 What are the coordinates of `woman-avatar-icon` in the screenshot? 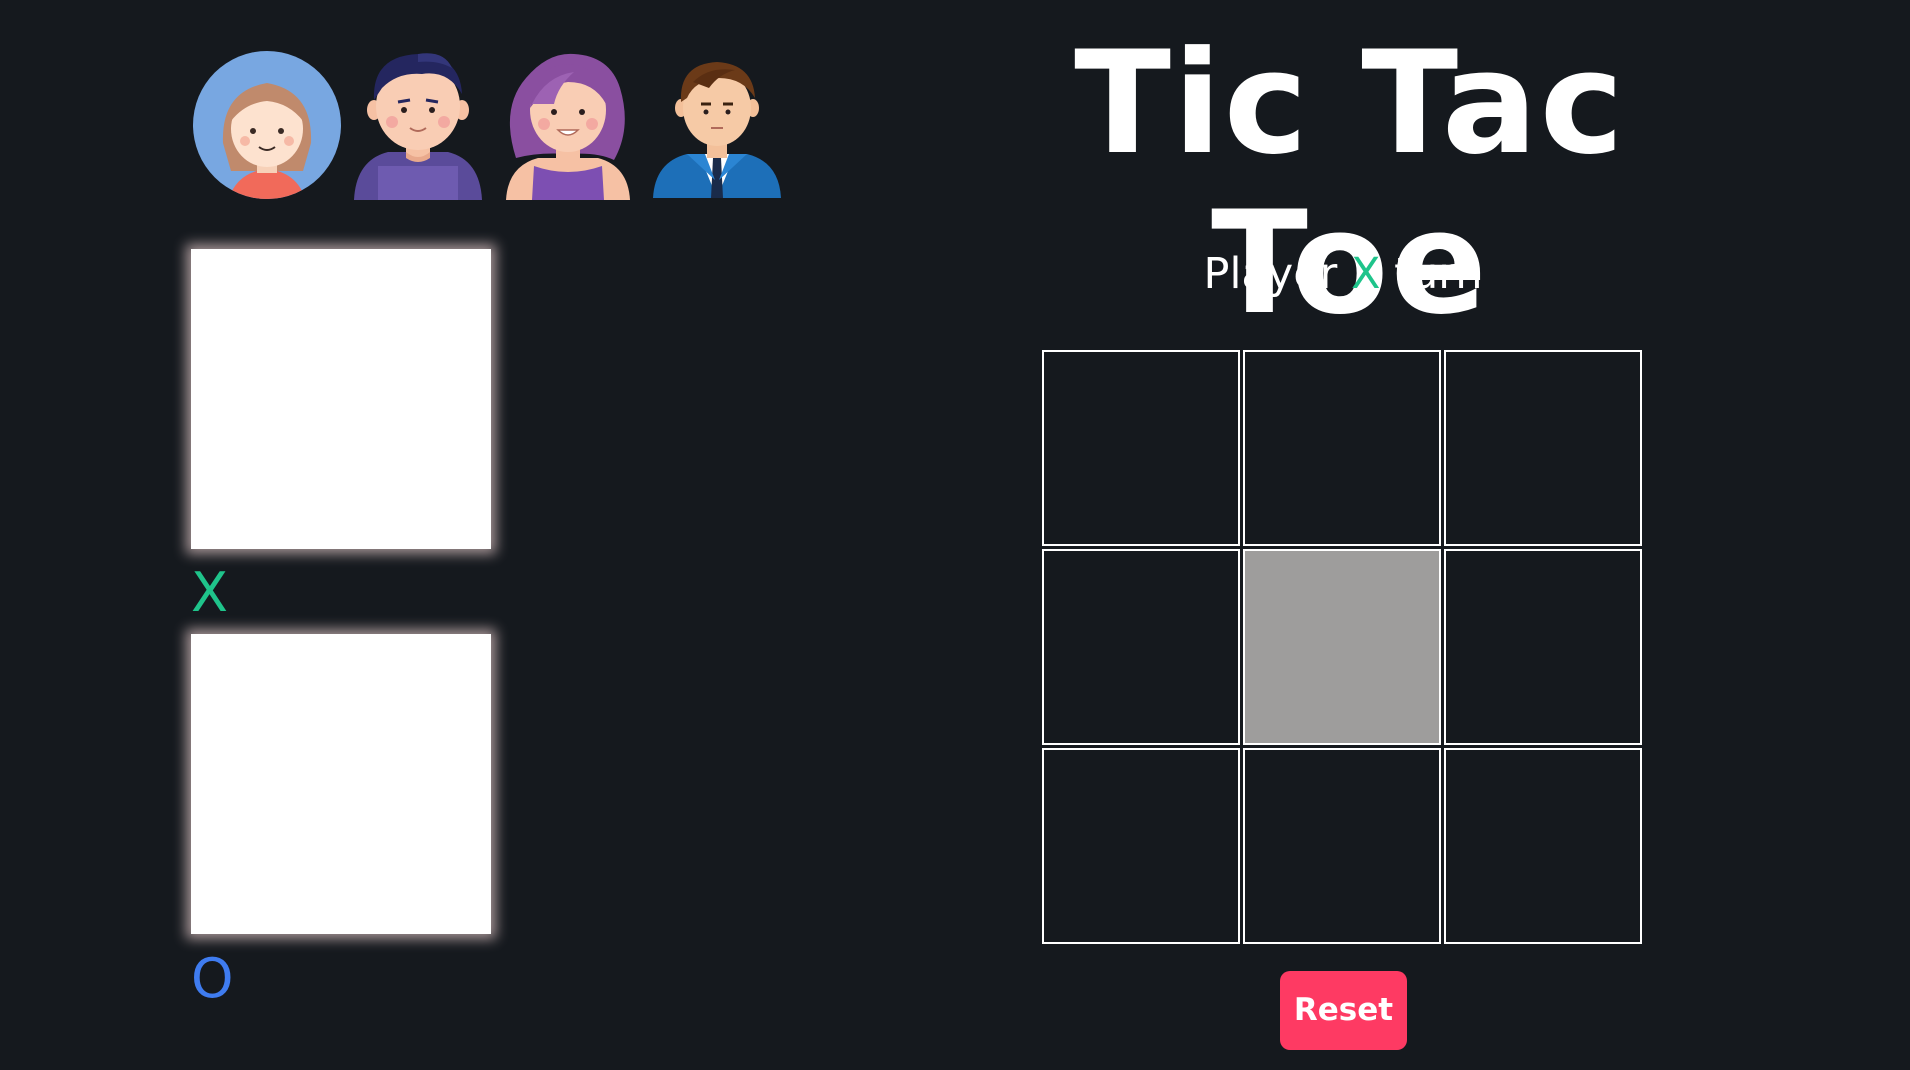 It's located at (568, 126).